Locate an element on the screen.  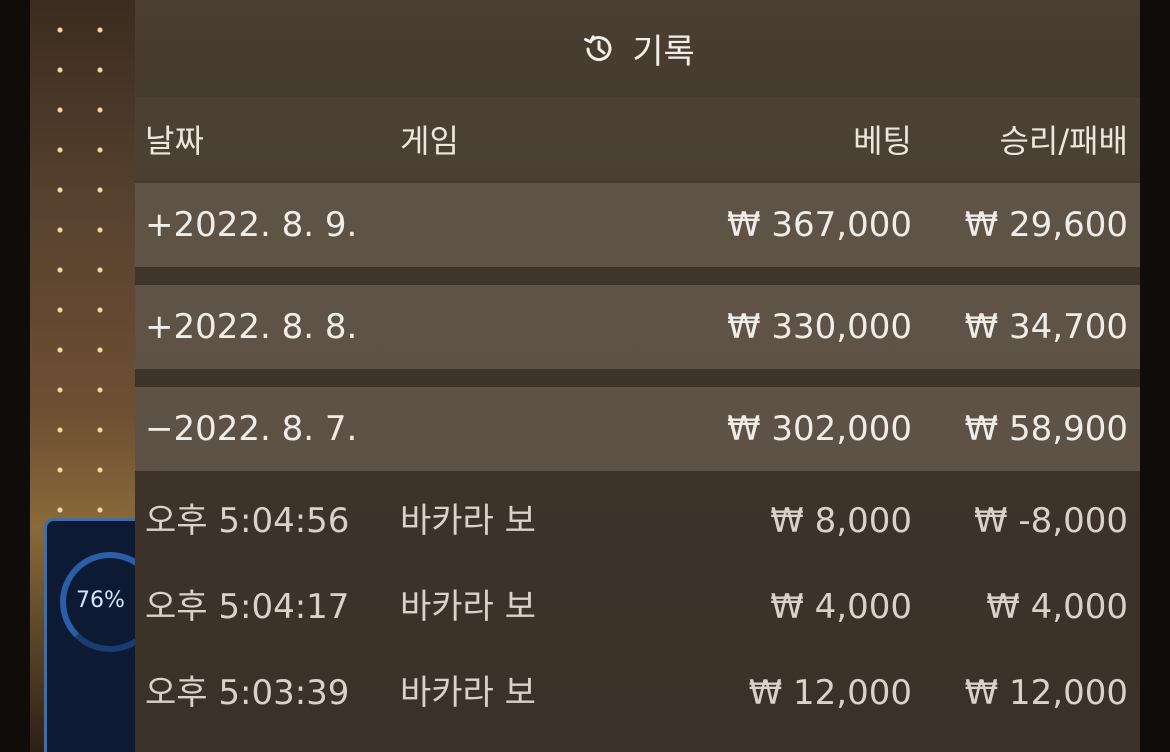
row-bet-amount: ₩ 4,000 is located at coordinates (841, 607).